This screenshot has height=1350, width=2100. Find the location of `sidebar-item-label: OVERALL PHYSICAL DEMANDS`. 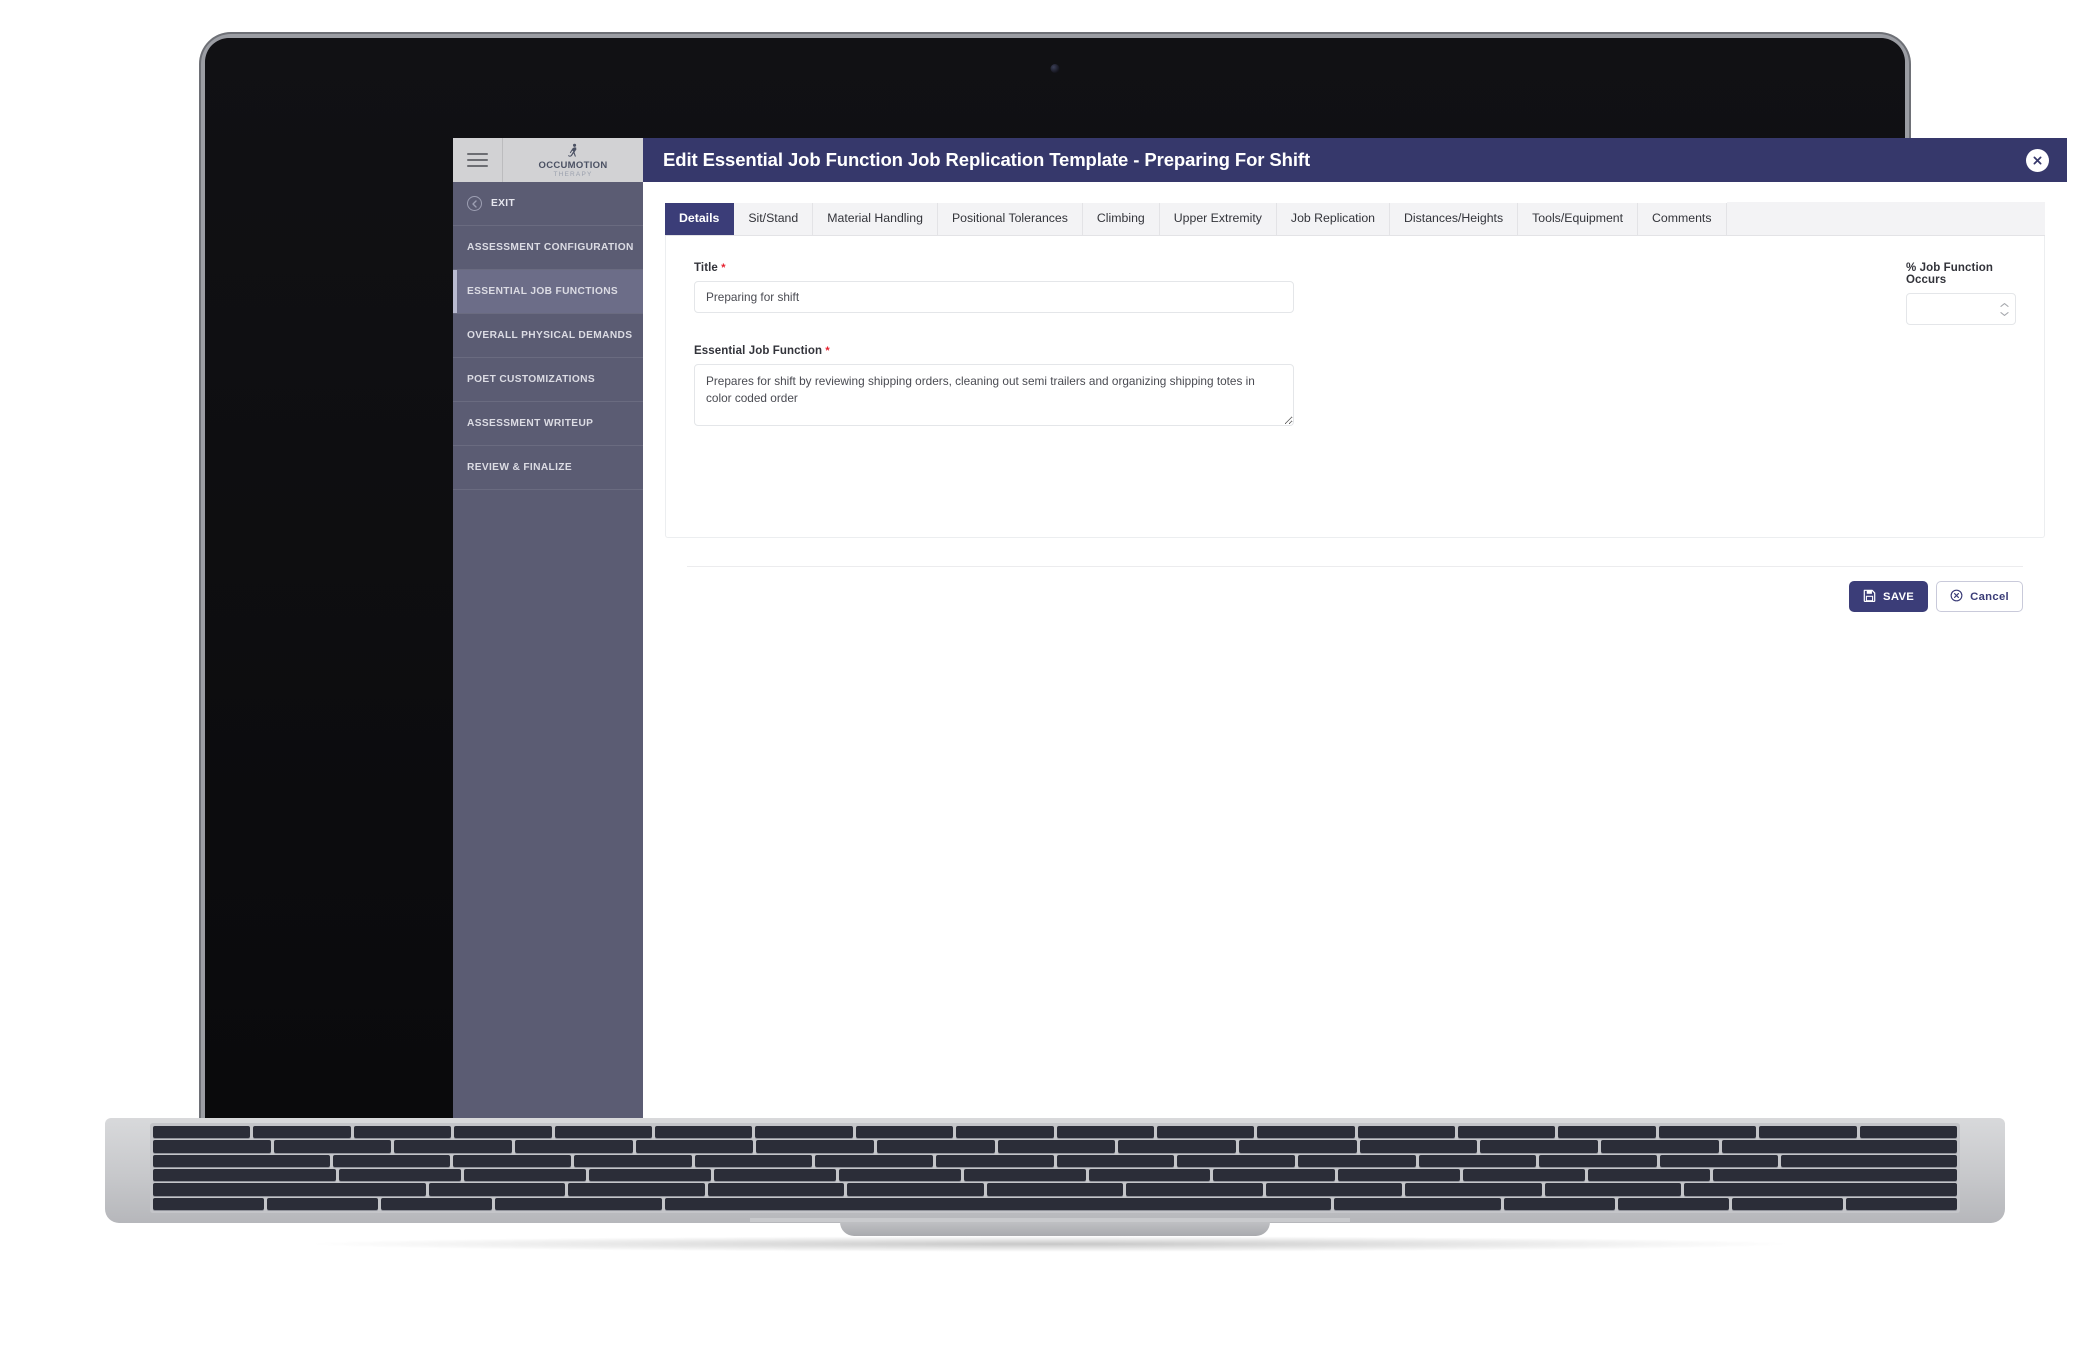

sidebar-item-label: OVERALL PHYSICAL DEMANDS is located at coordinates (550, 335).